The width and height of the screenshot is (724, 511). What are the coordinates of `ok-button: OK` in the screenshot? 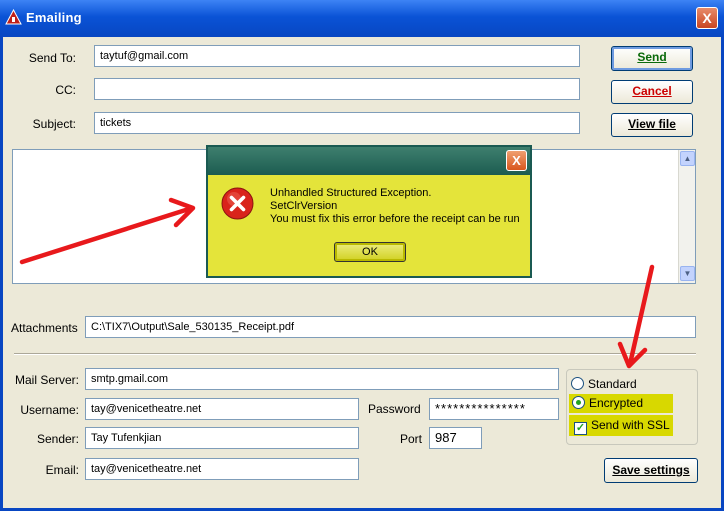 It's located at (370, 252).